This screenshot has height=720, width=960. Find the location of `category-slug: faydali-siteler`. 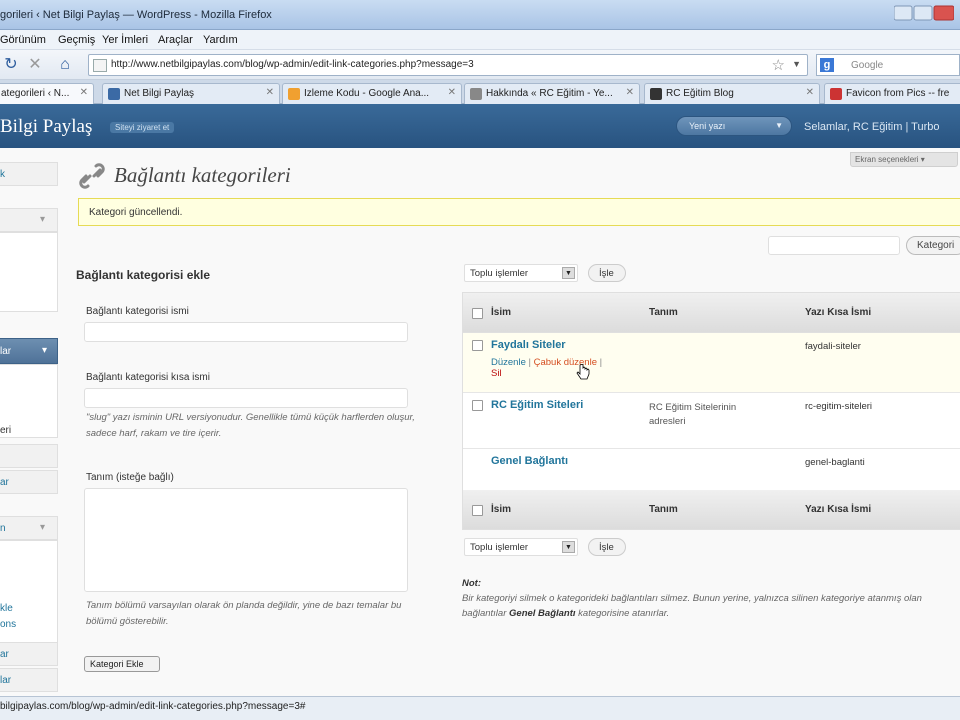

category-slug: faydali-siteler is located at coordinates (833, 346).